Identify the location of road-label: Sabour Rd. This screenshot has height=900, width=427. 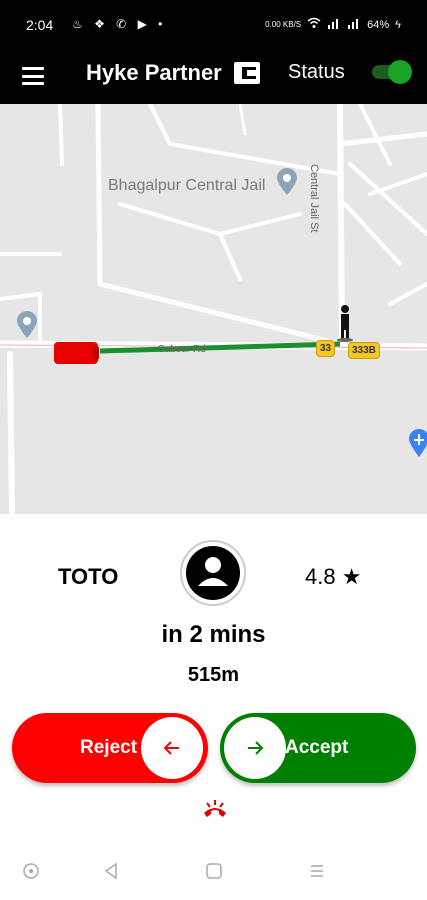
(182, 349).